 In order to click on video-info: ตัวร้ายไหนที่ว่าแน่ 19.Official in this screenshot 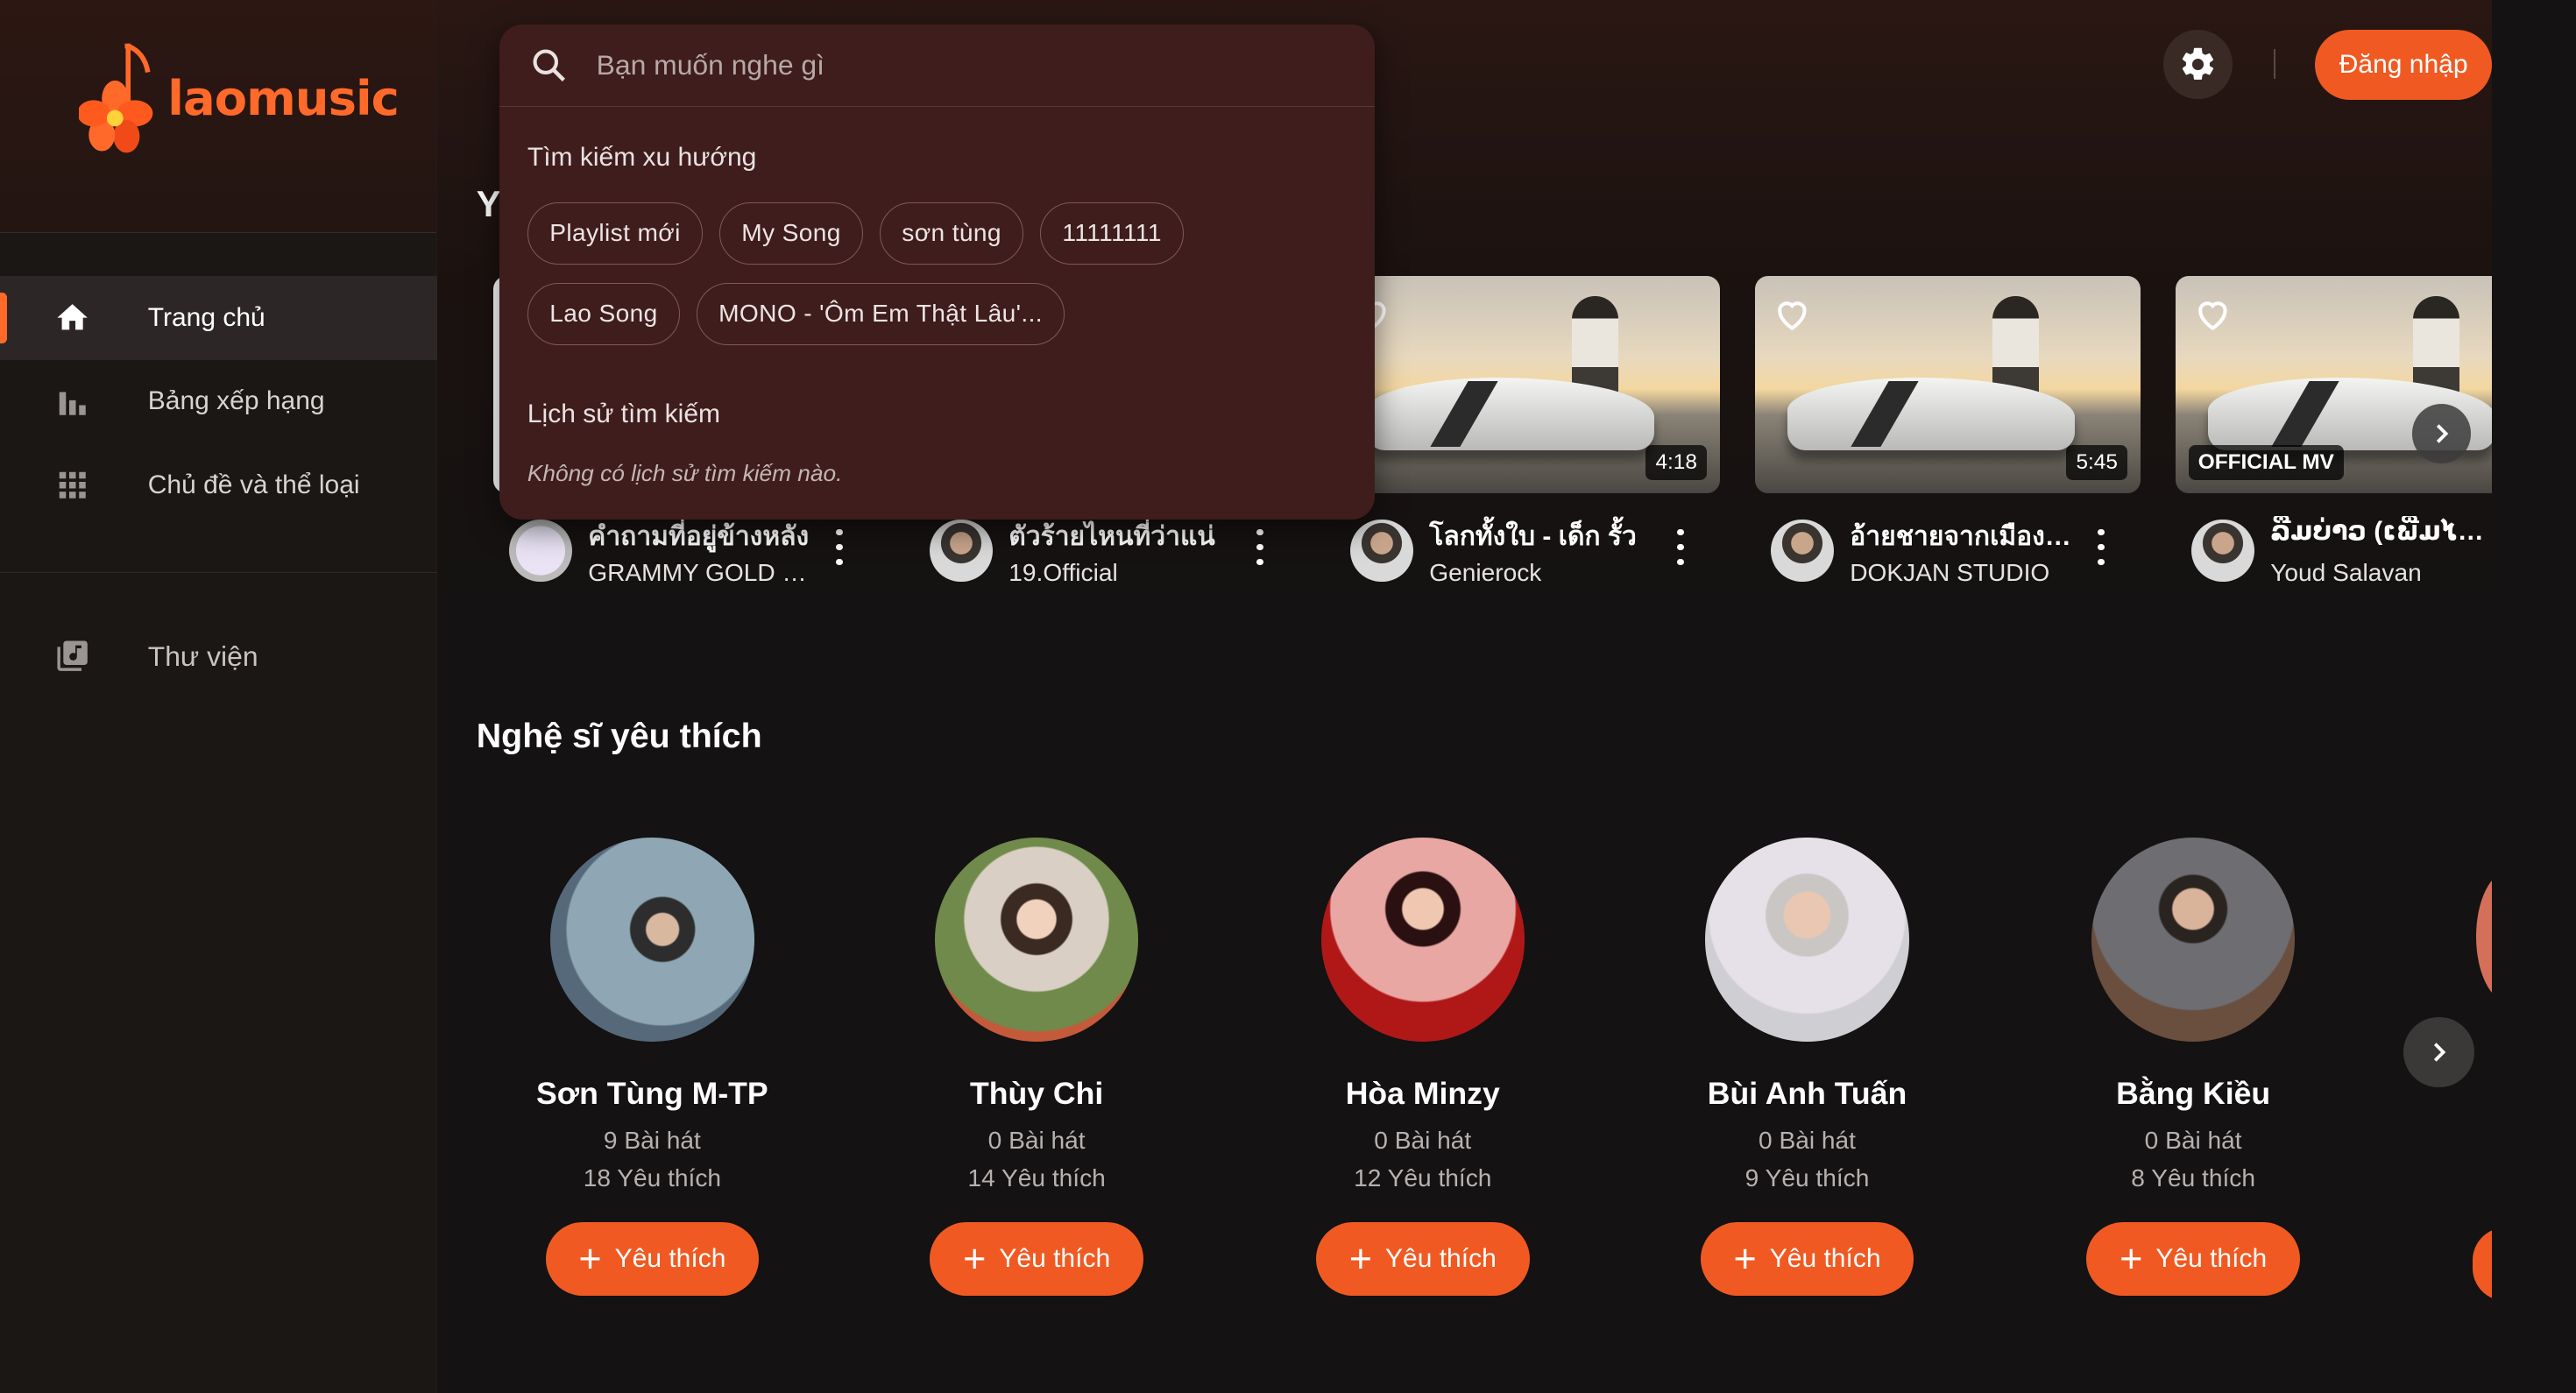, I will do `click(1107, 554)`.